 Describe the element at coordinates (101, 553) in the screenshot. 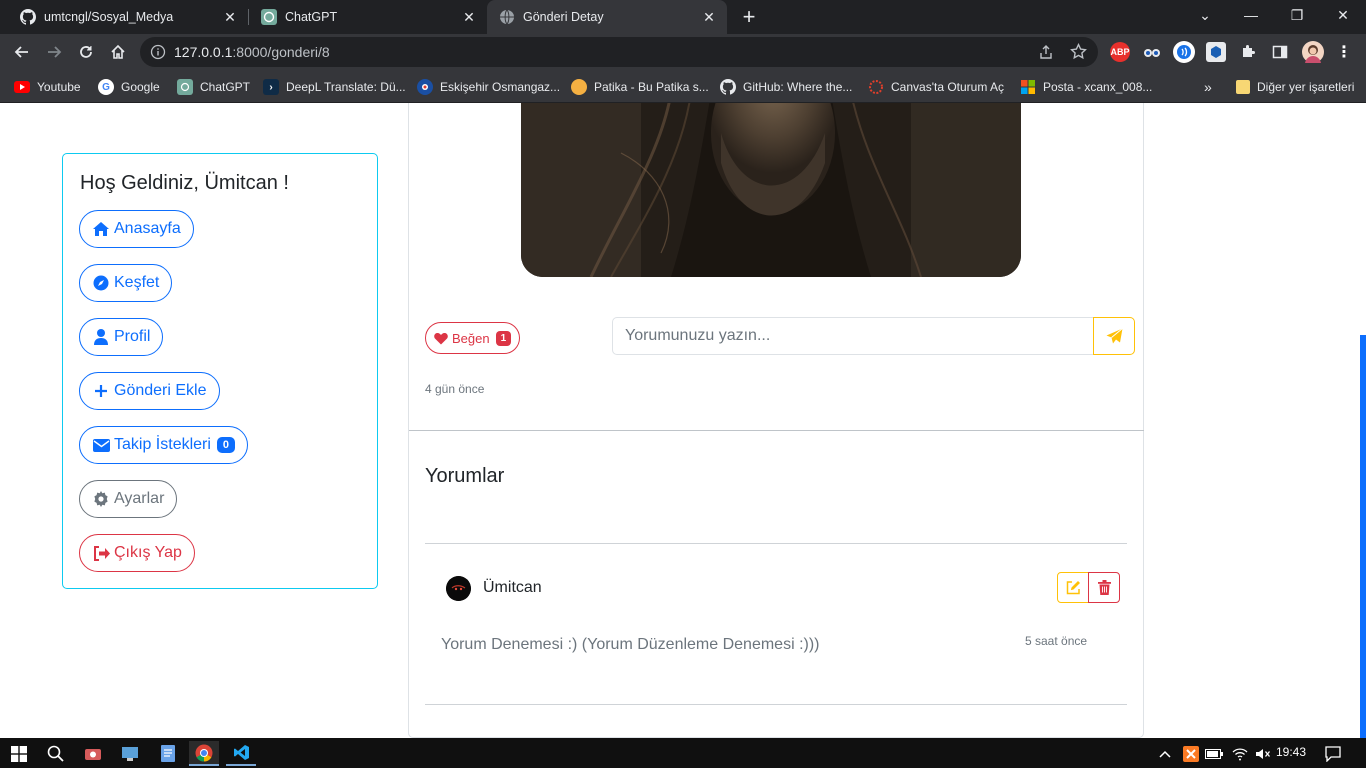

I see `sign-out-icon` at that location.